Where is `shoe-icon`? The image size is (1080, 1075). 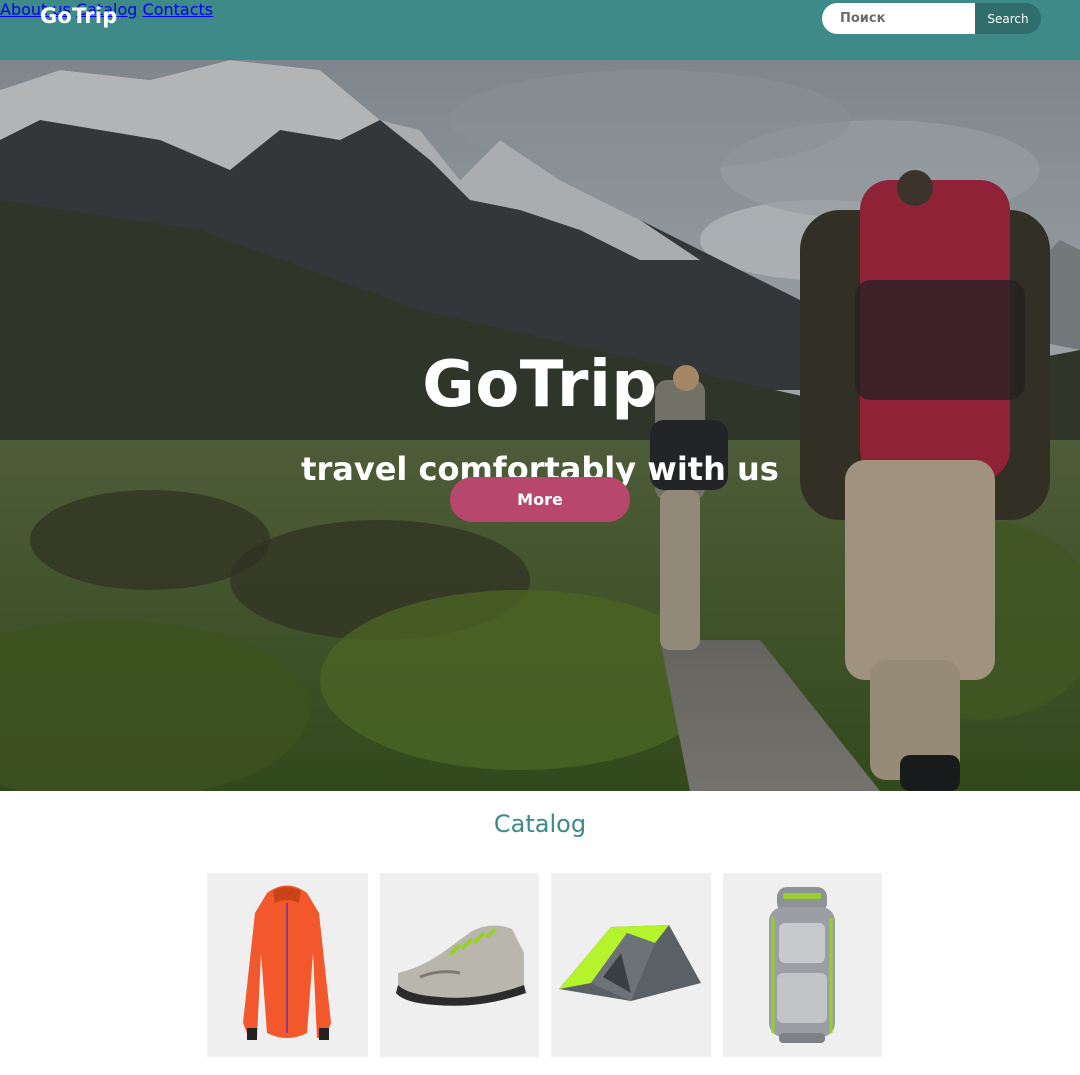 shoe-icon is located at coordinates (461, 965).